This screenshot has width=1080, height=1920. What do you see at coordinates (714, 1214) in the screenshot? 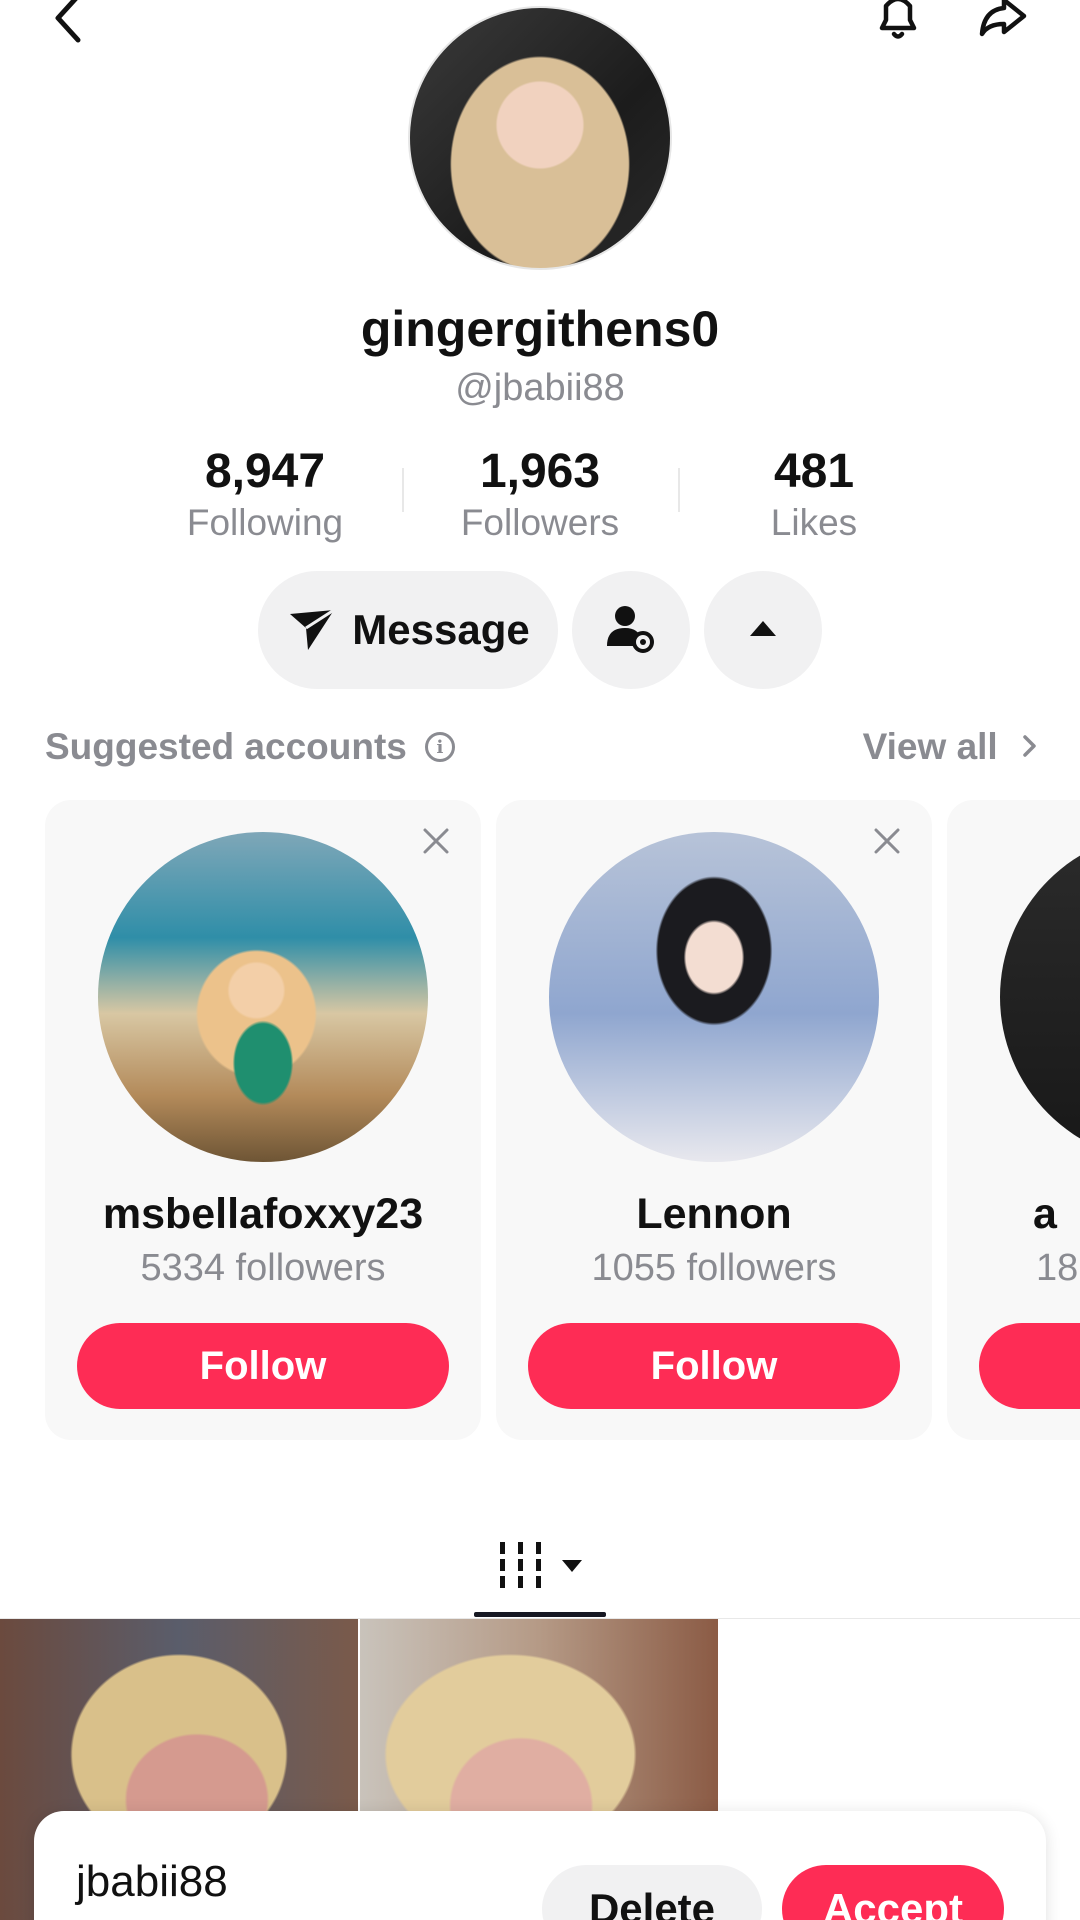
I see `suggested-name: Lennon` at bounding box center [714, 1214].